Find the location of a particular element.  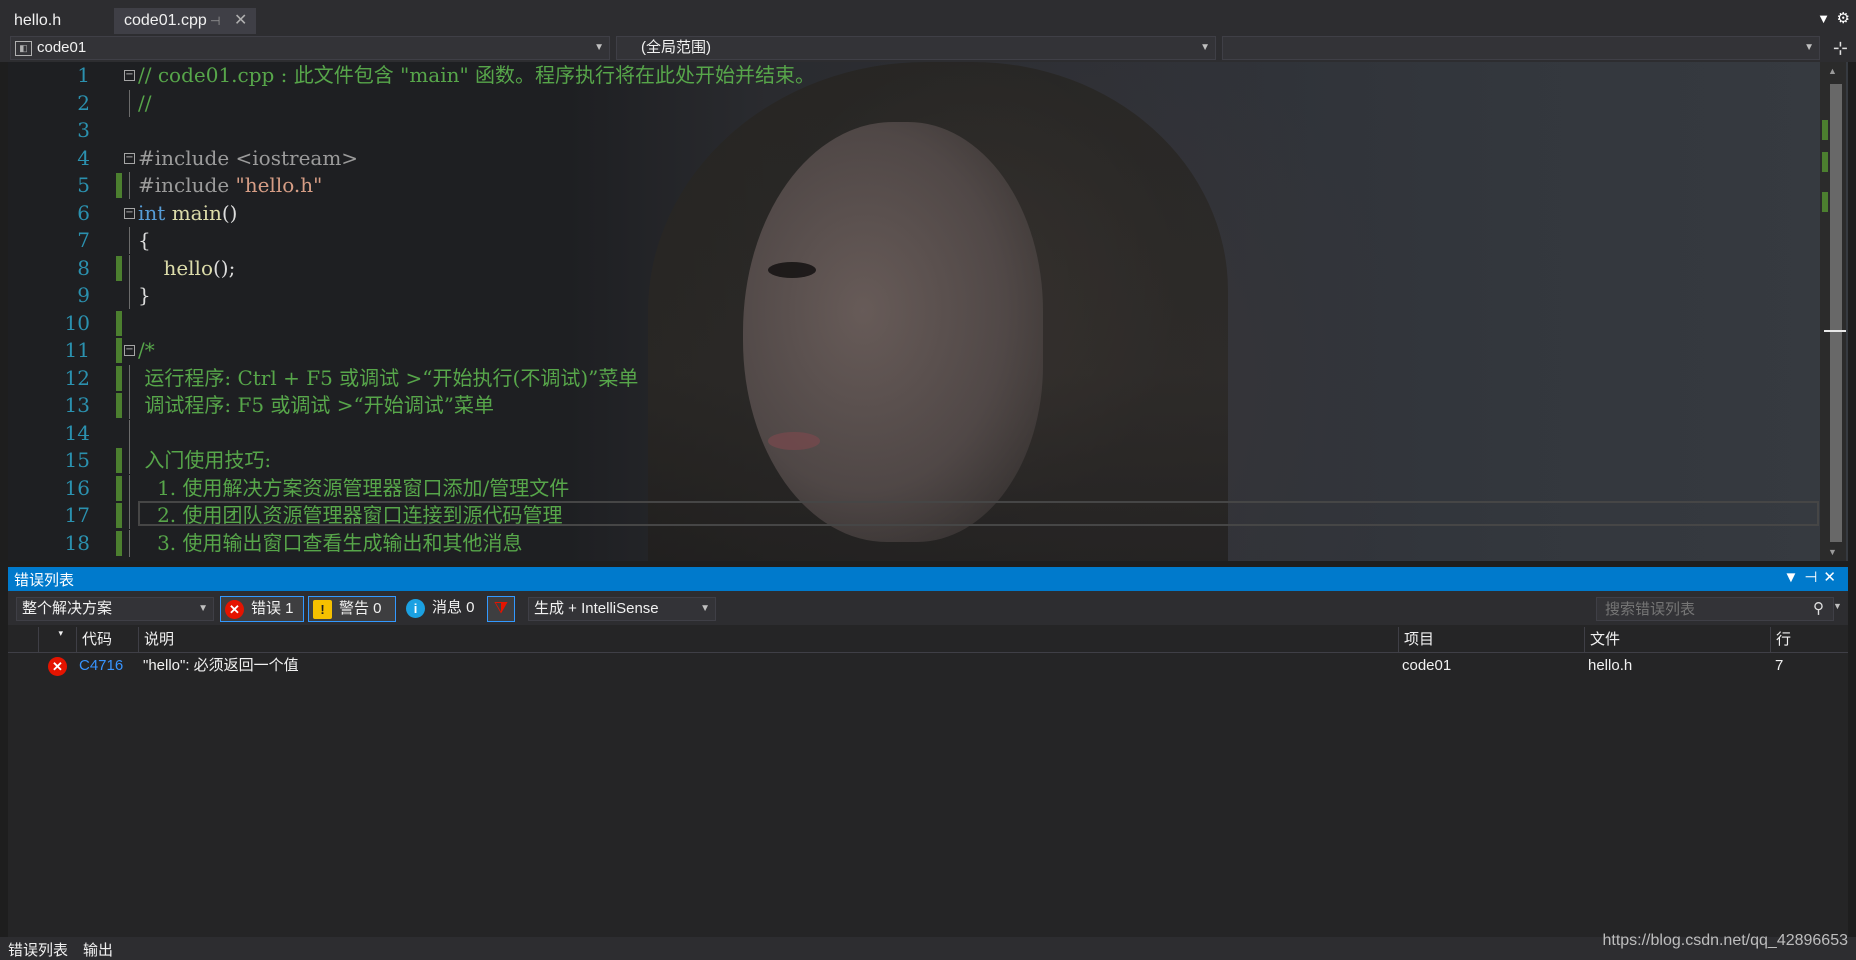

scope-dropdown: (全局范围) ▼ is located at coordinates (916, 48).